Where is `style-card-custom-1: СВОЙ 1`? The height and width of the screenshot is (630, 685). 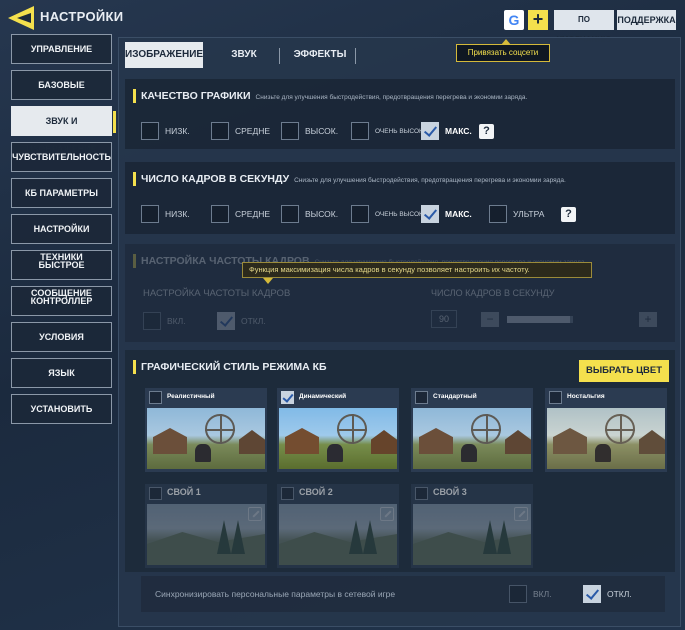 style-card-custom-1: СВОЙ 1 is located at coordinates (206, 526).